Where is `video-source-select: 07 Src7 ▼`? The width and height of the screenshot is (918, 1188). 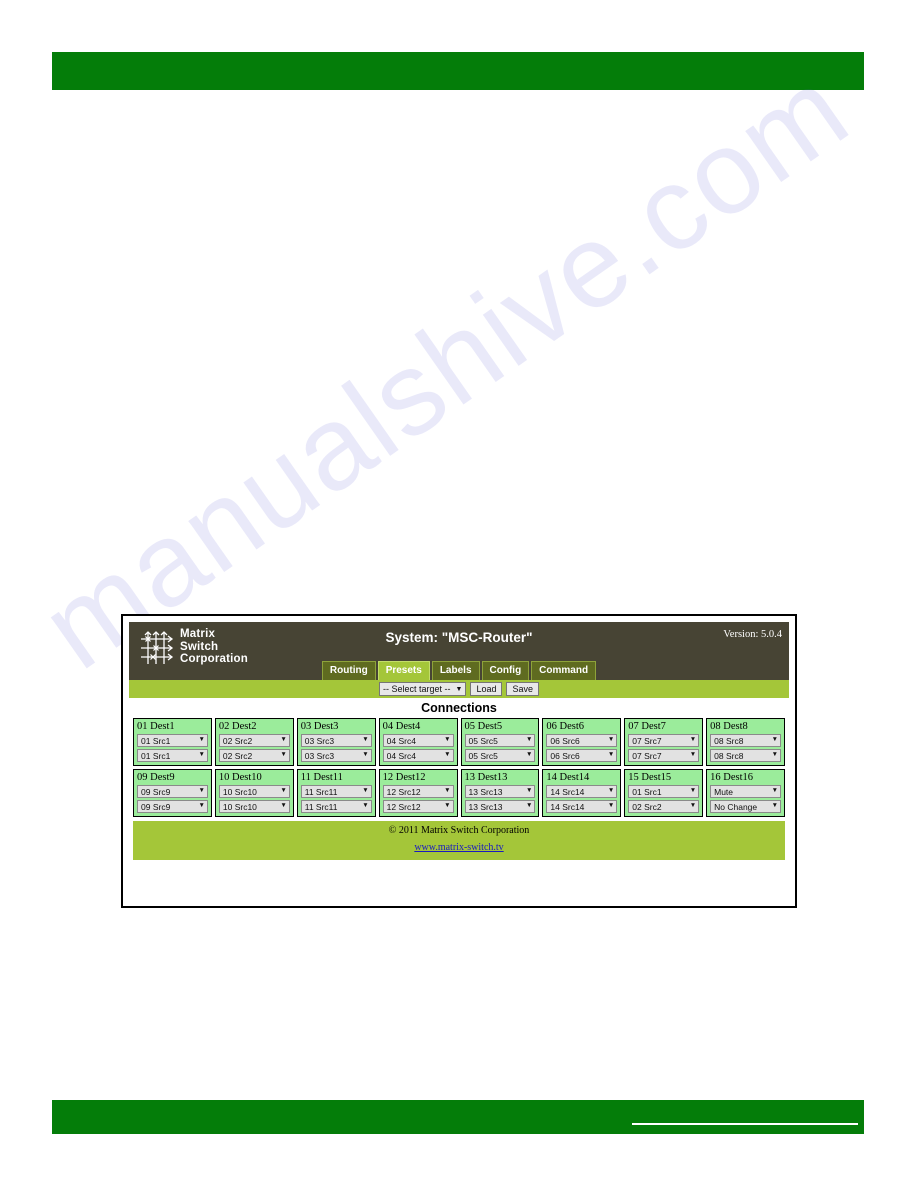 video-source-select: 07 Src7 ▼ is located at coordinates (664, 740).